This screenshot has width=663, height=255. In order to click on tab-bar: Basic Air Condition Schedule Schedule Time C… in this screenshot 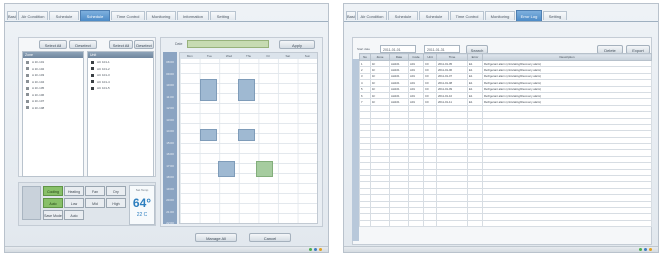, I will do `click(501, 16)`.